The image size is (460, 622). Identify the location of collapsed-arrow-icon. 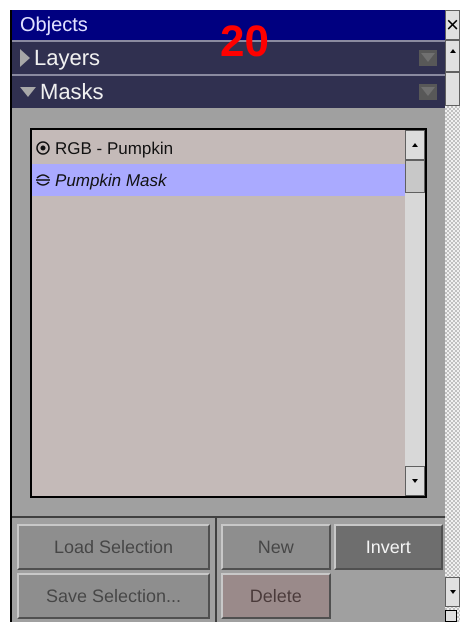
(25, 58).